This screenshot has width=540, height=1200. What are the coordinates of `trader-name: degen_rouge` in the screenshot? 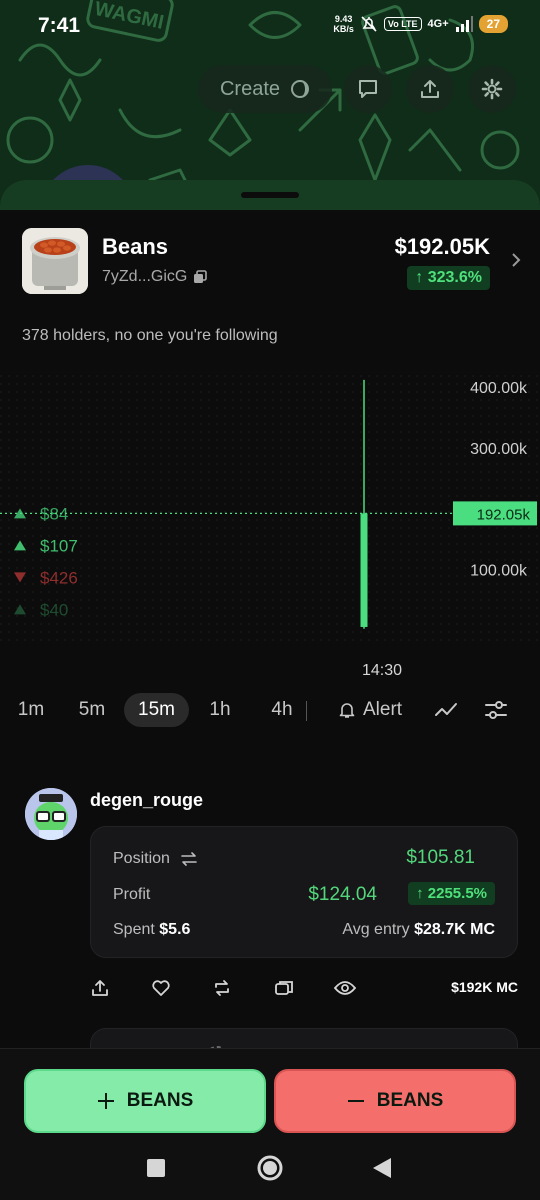 It's located at (146, 800).